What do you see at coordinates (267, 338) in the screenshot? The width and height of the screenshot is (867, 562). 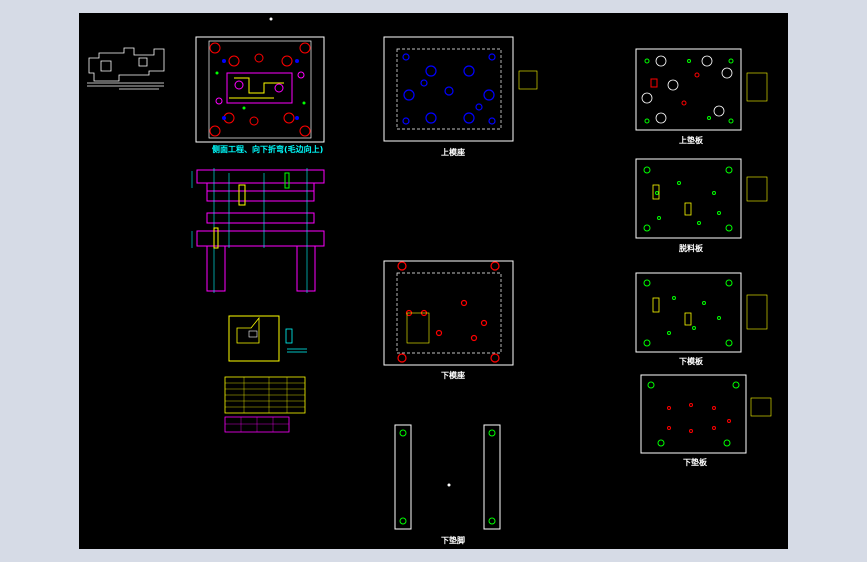 I see `part-detail` at bounding box center [267, 338].